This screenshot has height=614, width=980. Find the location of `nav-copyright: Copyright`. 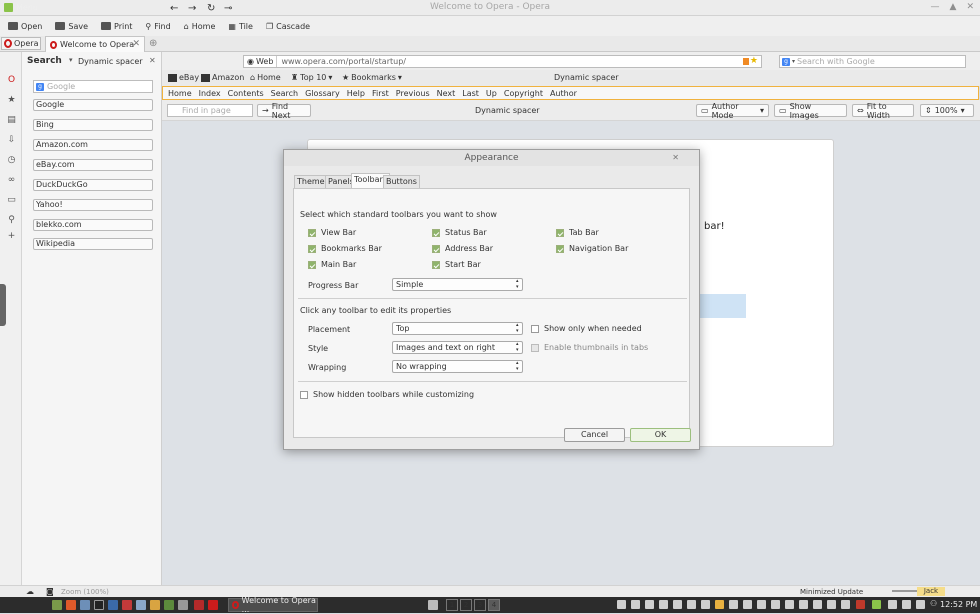

nav-copyright: Copyright is located at coordinates (523, 93).